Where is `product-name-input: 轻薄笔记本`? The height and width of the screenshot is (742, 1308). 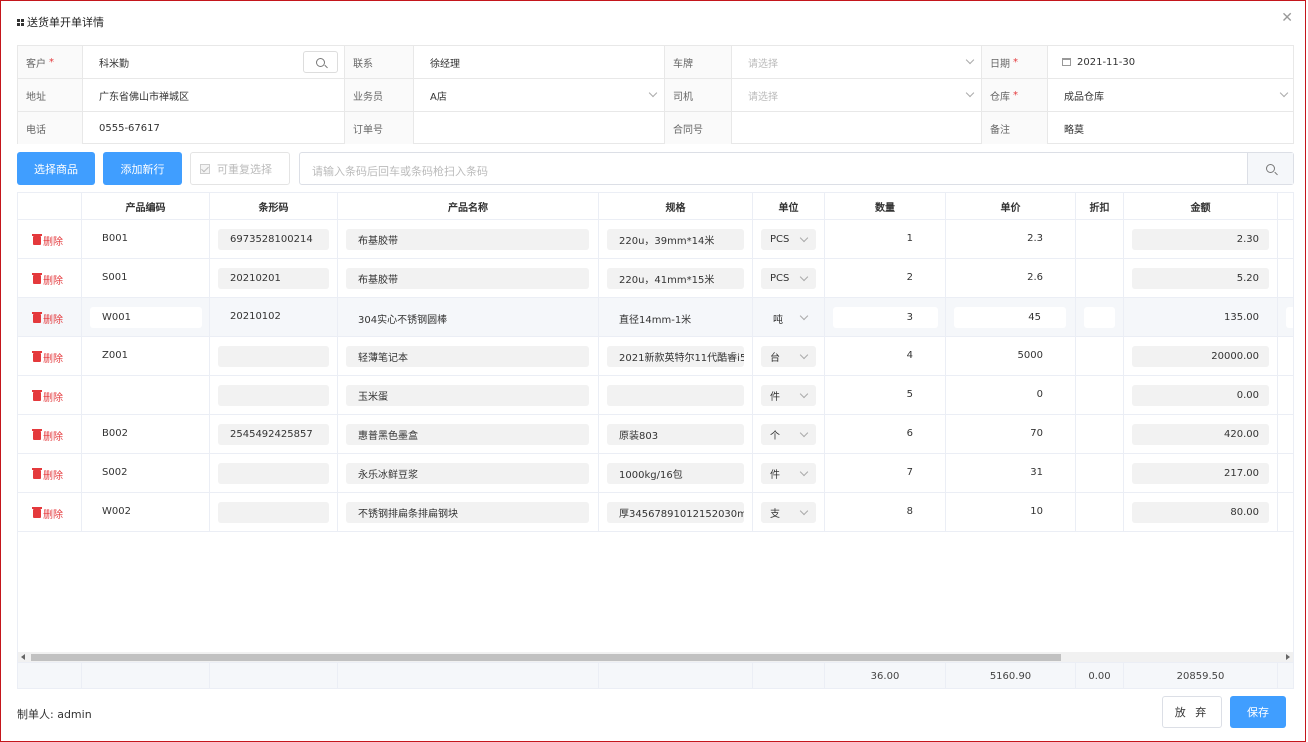 product-name-input: 轻薄笔记本 is located at coordinates (467, 356).